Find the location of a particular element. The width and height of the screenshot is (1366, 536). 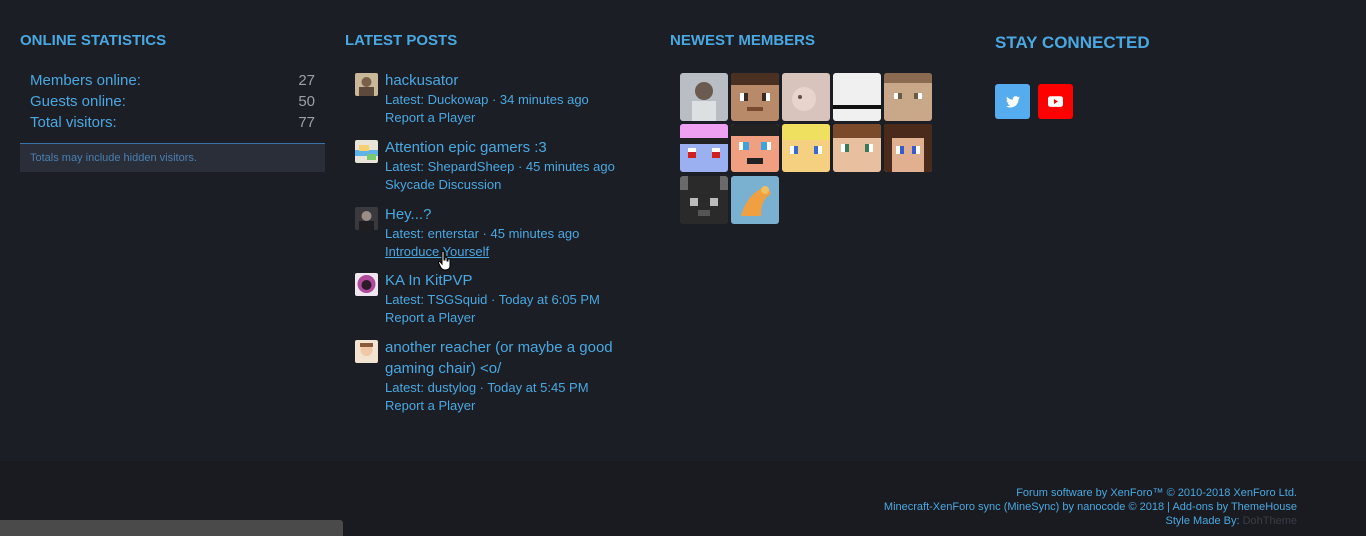

post-title-link: KA In KitPVP is located at coordinates (505, 280).